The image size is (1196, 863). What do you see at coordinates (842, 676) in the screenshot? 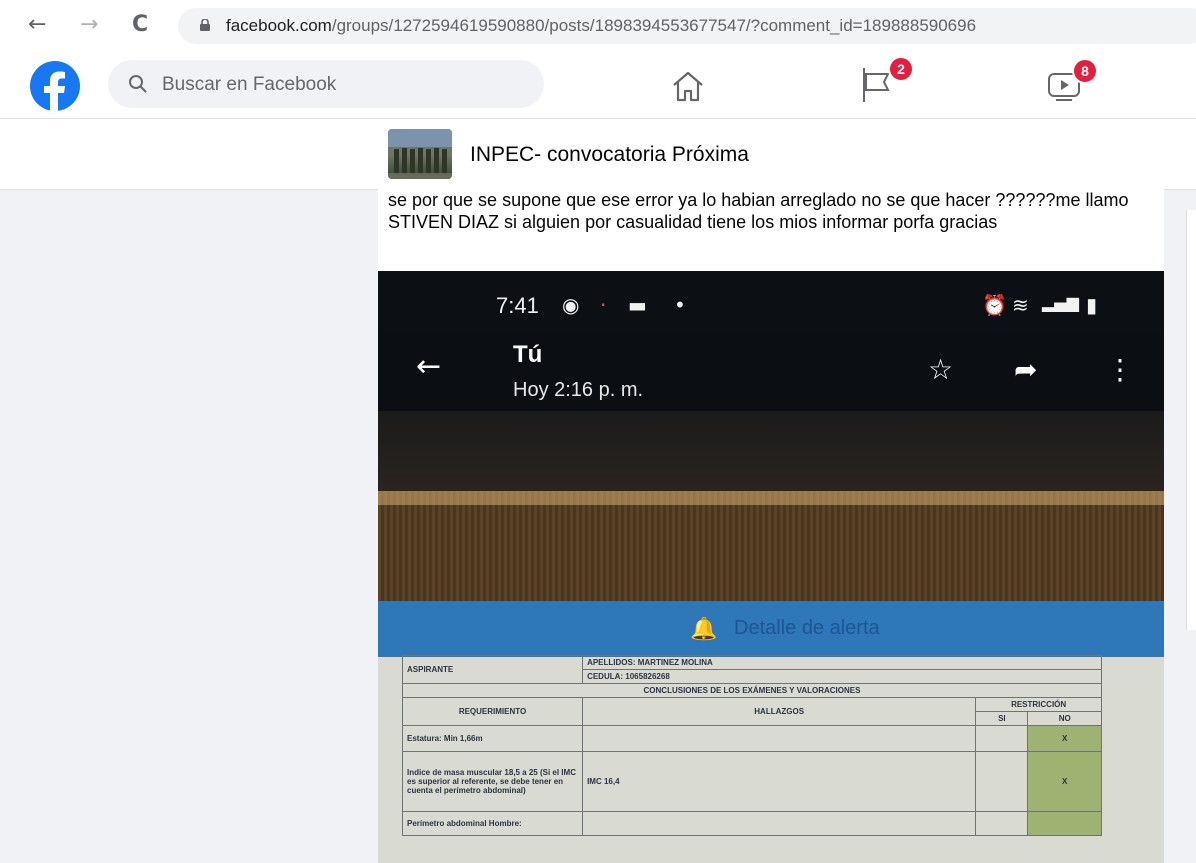
I see `cedula-cell: CEDULA: 1065826268` at bounding box center [842, 676].